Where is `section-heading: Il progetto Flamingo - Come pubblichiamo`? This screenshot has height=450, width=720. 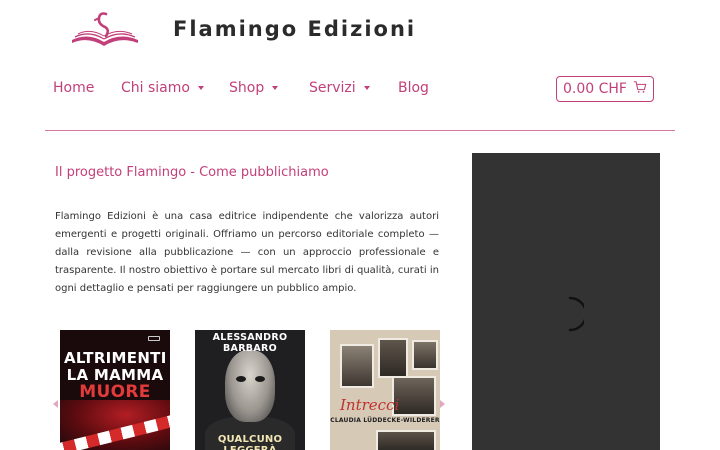
section-heading: Il progetto Flamingo - Come pubblichiamo is located at coordinates (192, 172).